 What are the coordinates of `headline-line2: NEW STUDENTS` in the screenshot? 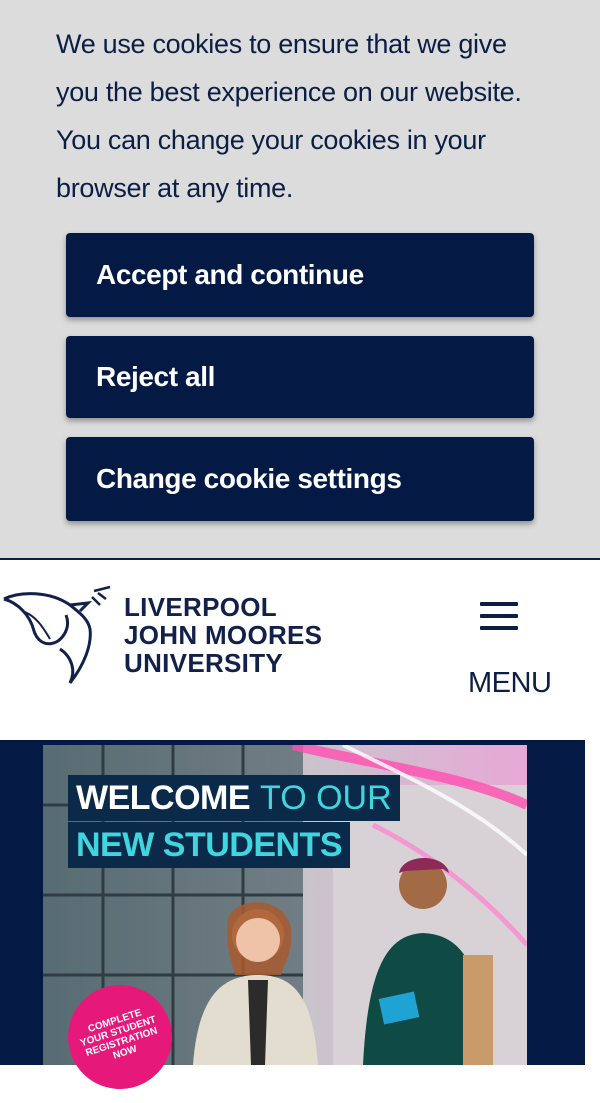 It's located at (209, 844).